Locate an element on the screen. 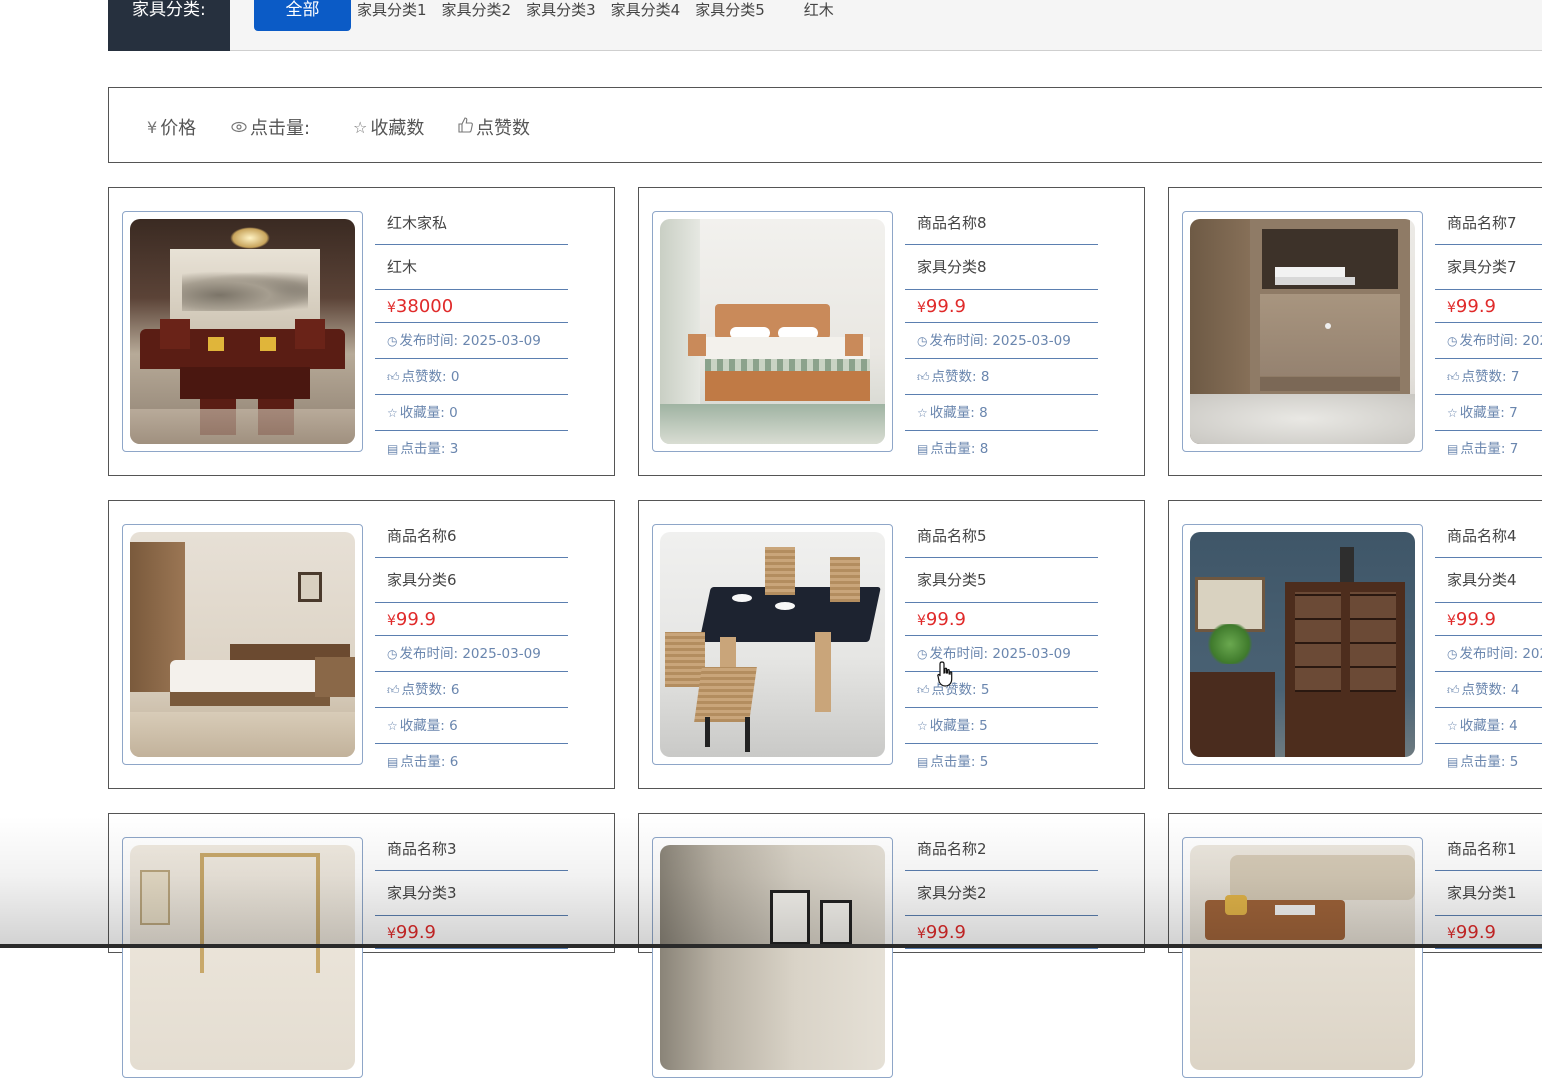 The width and height of the screenshot is (1542, 1078). product-image-nightstand is located at coordinates (1302, 331).